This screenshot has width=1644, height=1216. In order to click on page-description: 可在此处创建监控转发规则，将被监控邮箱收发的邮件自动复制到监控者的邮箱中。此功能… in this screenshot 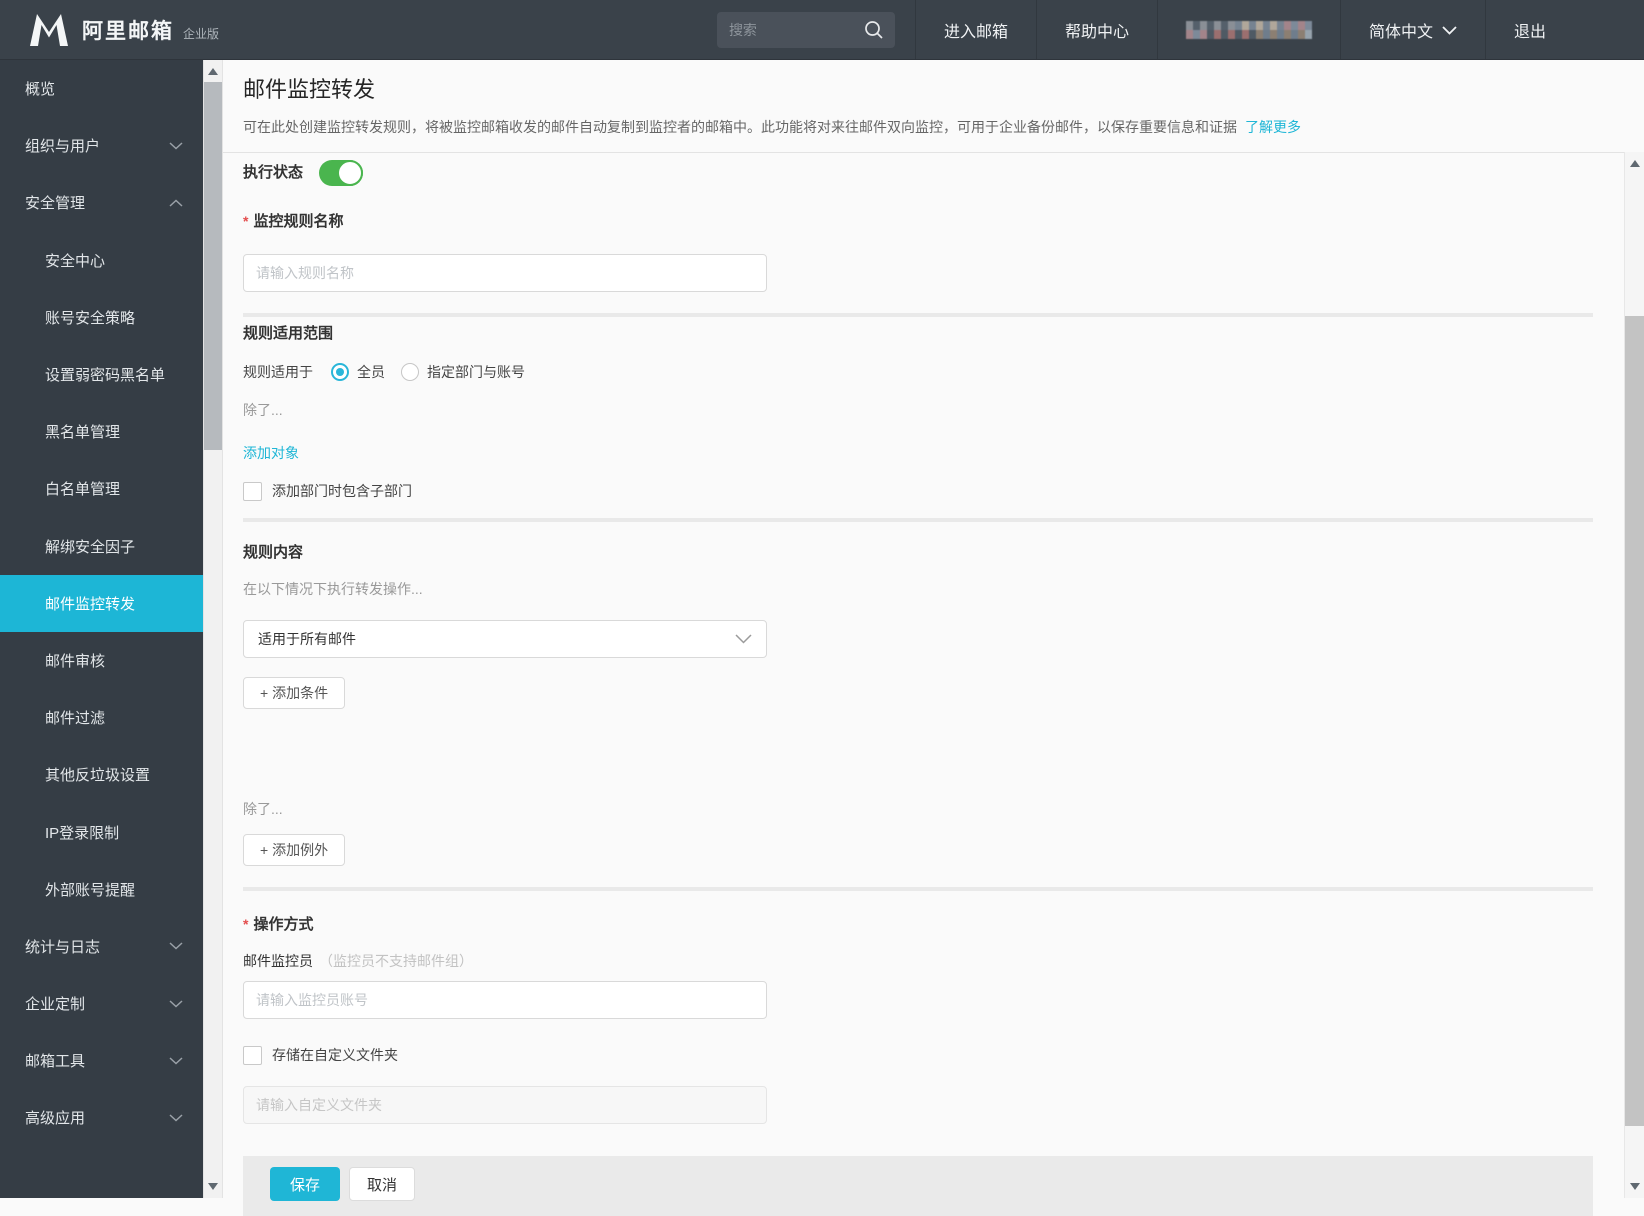, I will do `click(928, 127)`.